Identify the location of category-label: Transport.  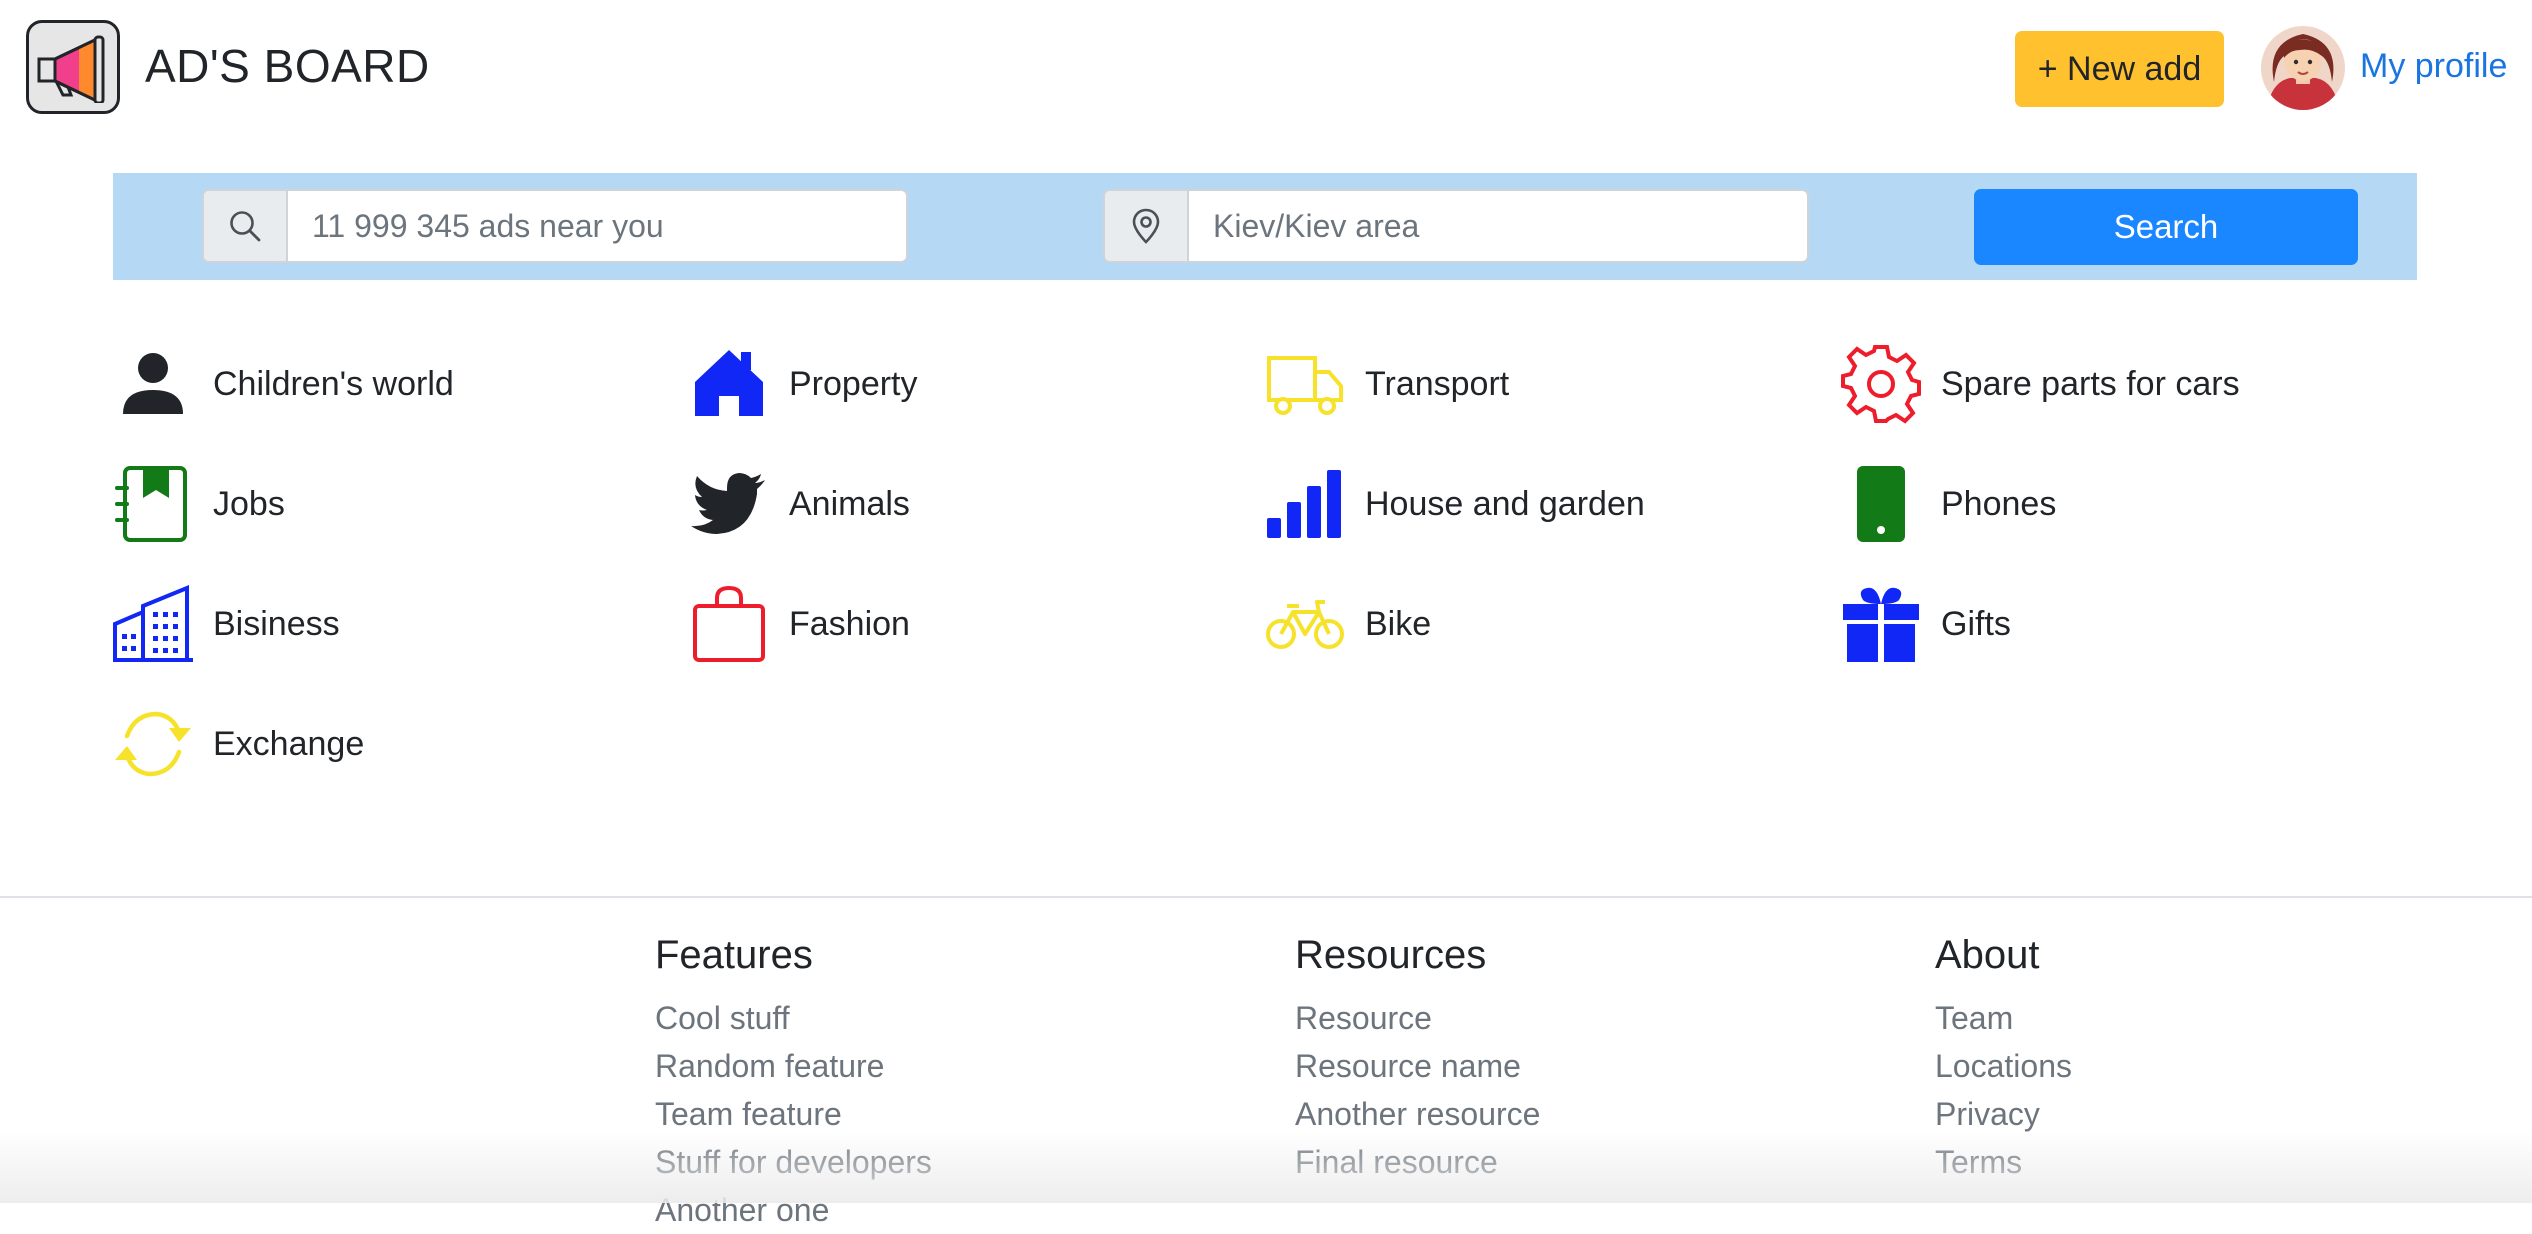
(1437, 383).